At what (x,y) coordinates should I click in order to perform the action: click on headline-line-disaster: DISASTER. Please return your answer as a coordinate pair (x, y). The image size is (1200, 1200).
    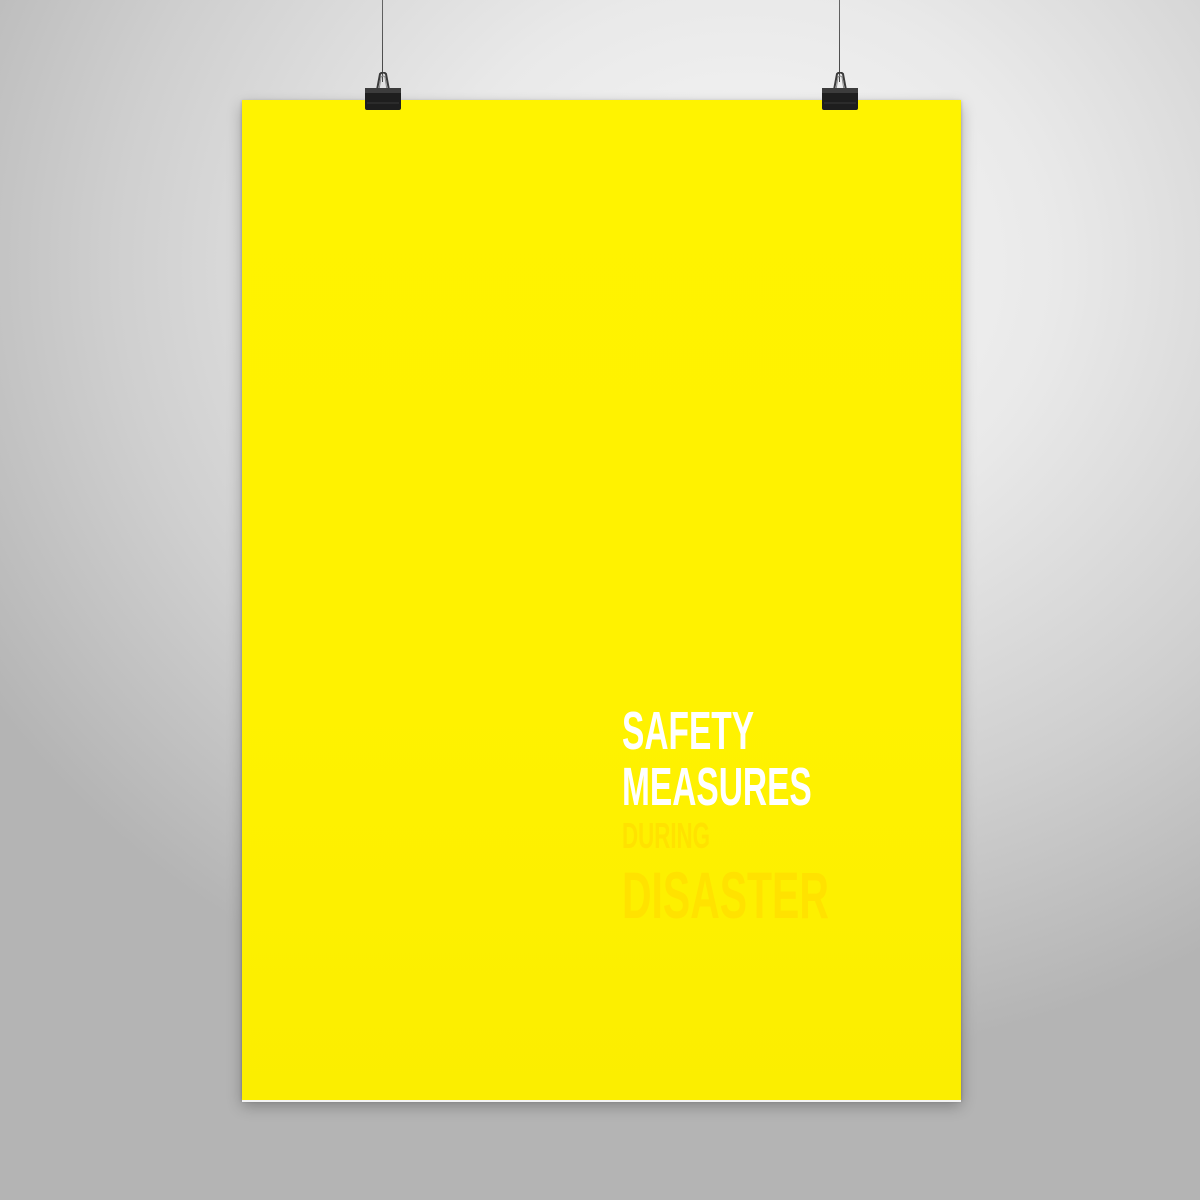
    Looking at the image, I should click on (725, 895).